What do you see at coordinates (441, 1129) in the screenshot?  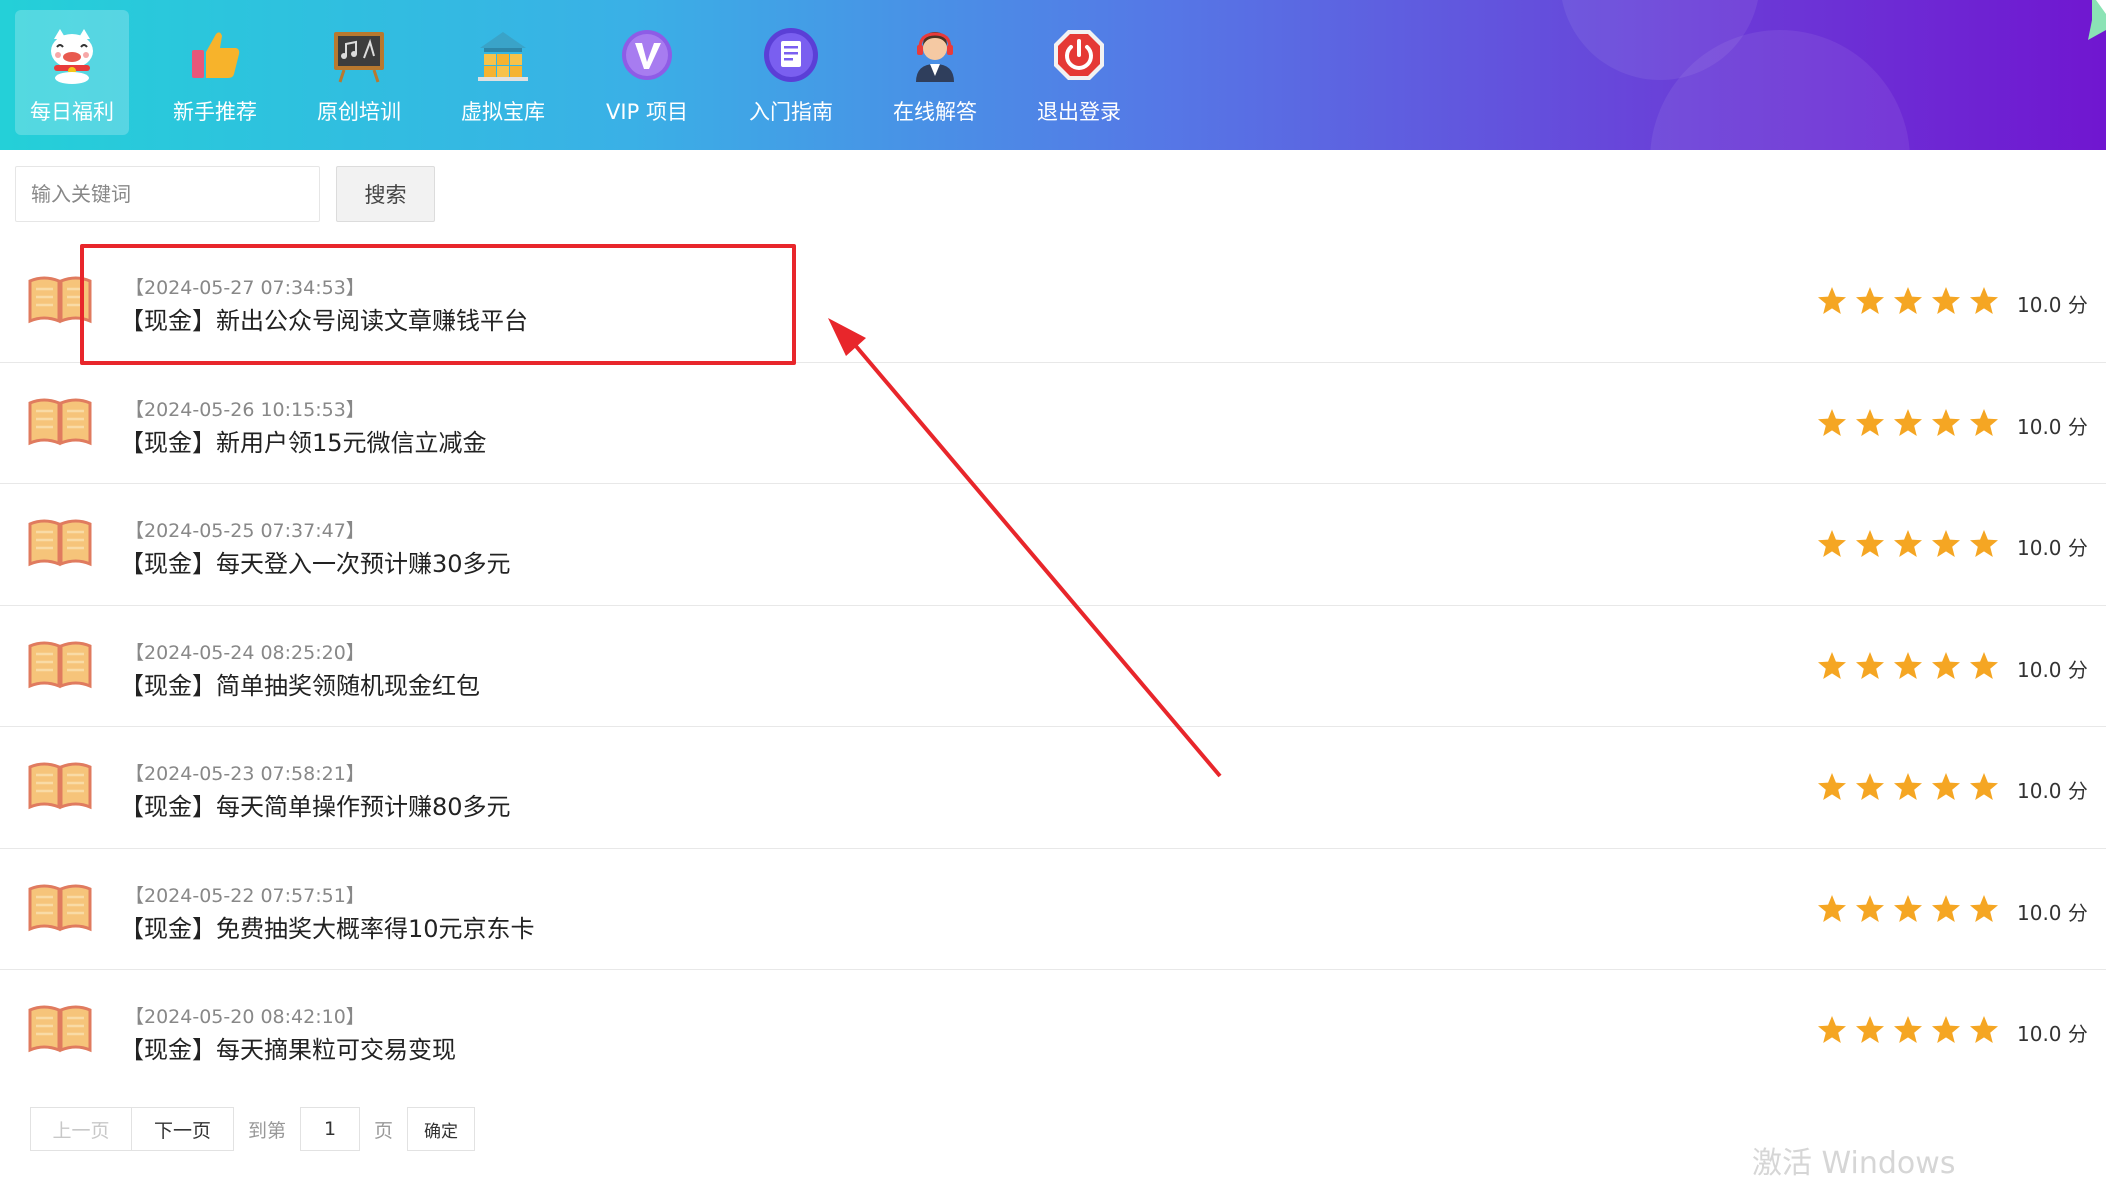 I see `confirm-page-button: 确定` at bounding box center [441, 1129].